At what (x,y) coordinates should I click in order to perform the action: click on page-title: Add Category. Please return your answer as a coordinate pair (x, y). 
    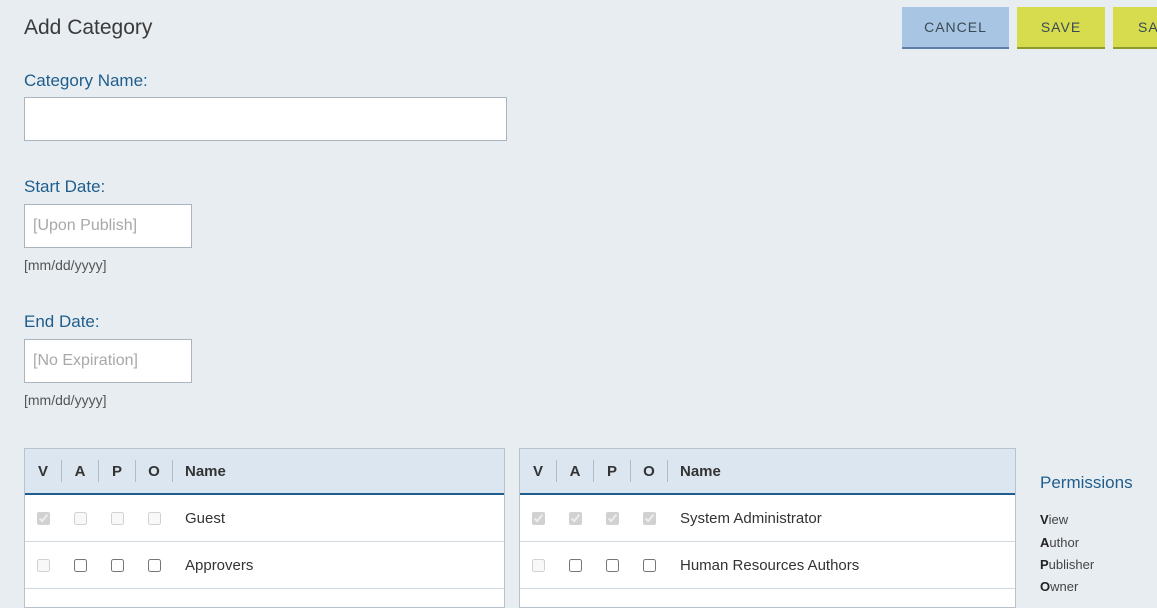
    Looking at the image, I should click on (88, 27).